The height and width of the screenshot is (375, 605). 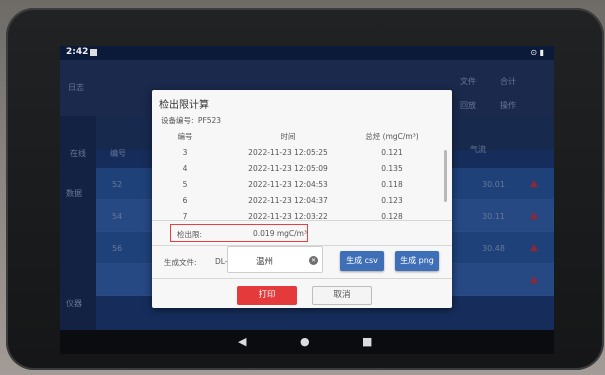 What do you see at coordinates (185, 200) in the screenshot?
I see `row-number: 6` at bounding box center [185, 200].